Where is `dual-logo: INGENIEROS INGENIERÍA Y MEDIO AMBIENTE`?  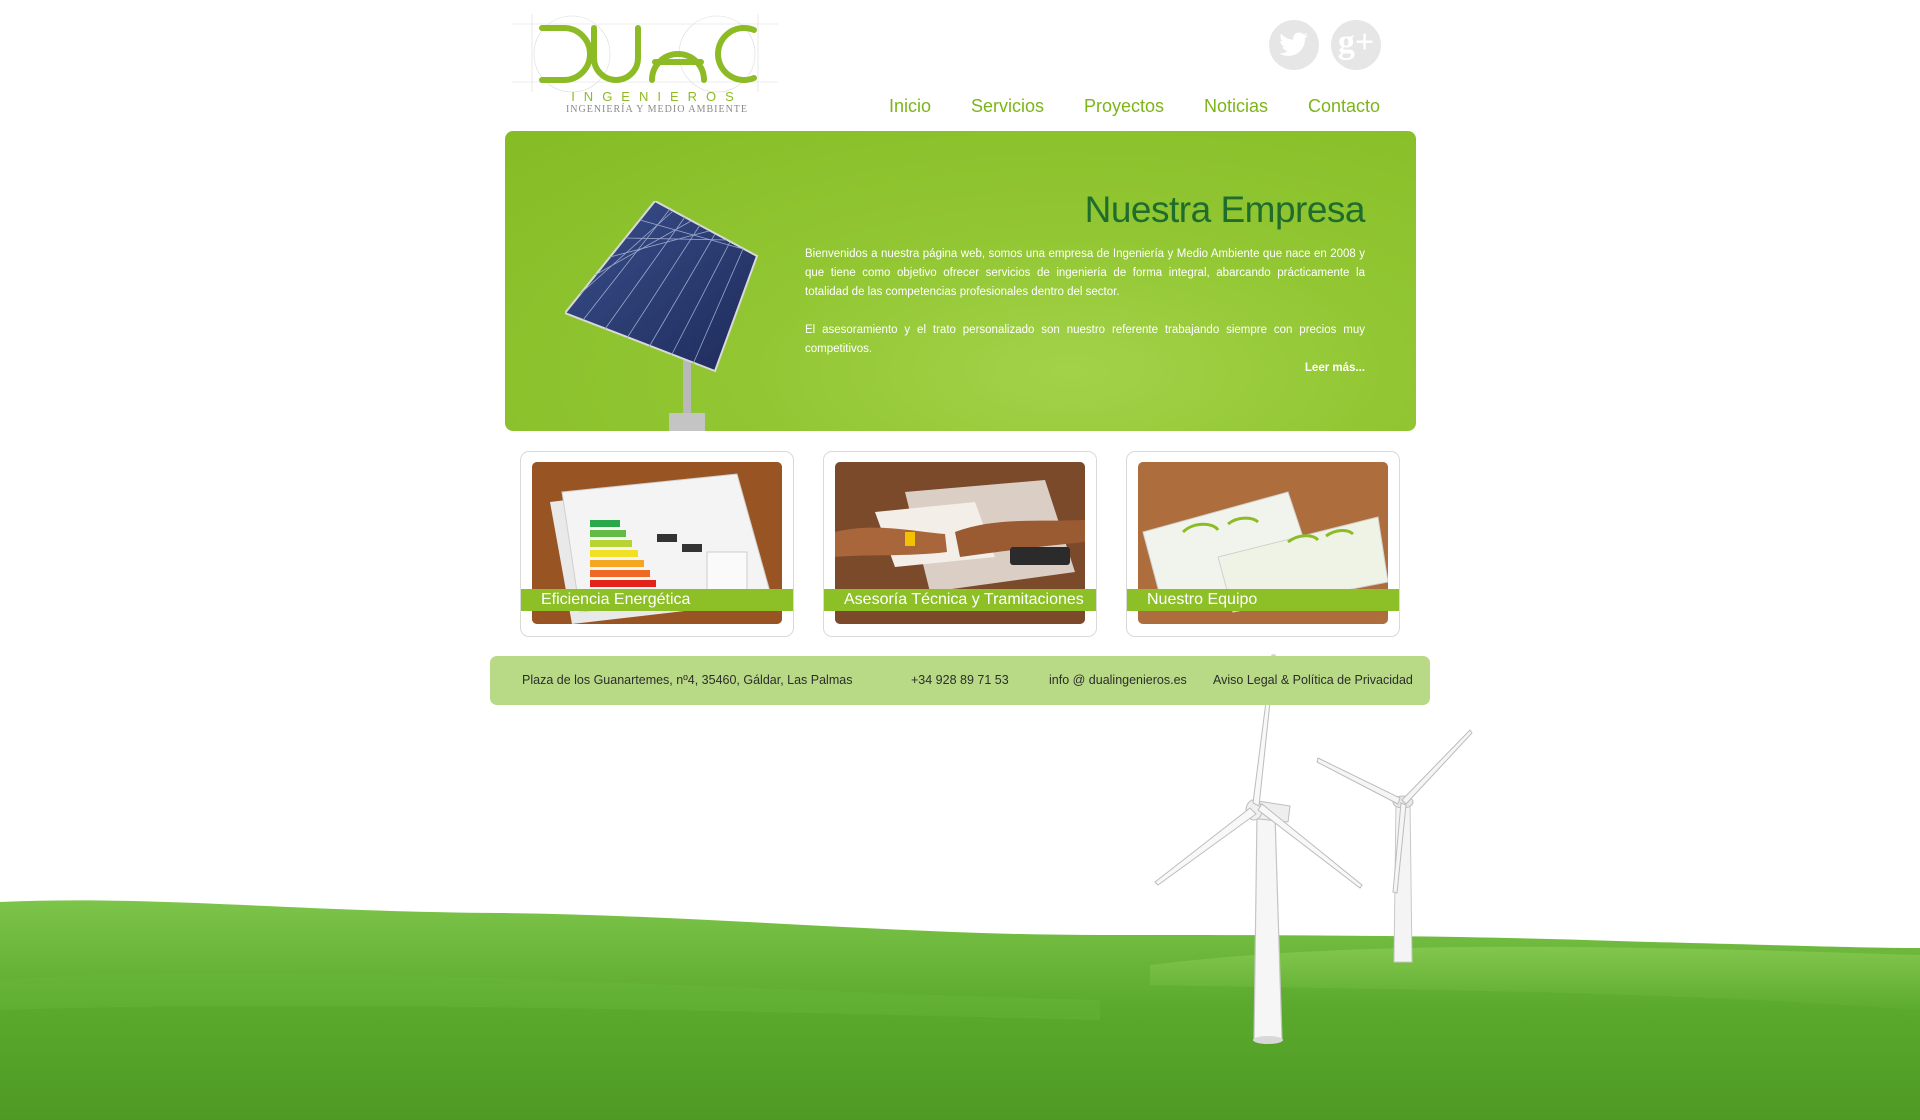 dual-logo: INGENIEROS INGENIERÍA Y MEDIO AMBIENTE is located at coordinates (645, 67).